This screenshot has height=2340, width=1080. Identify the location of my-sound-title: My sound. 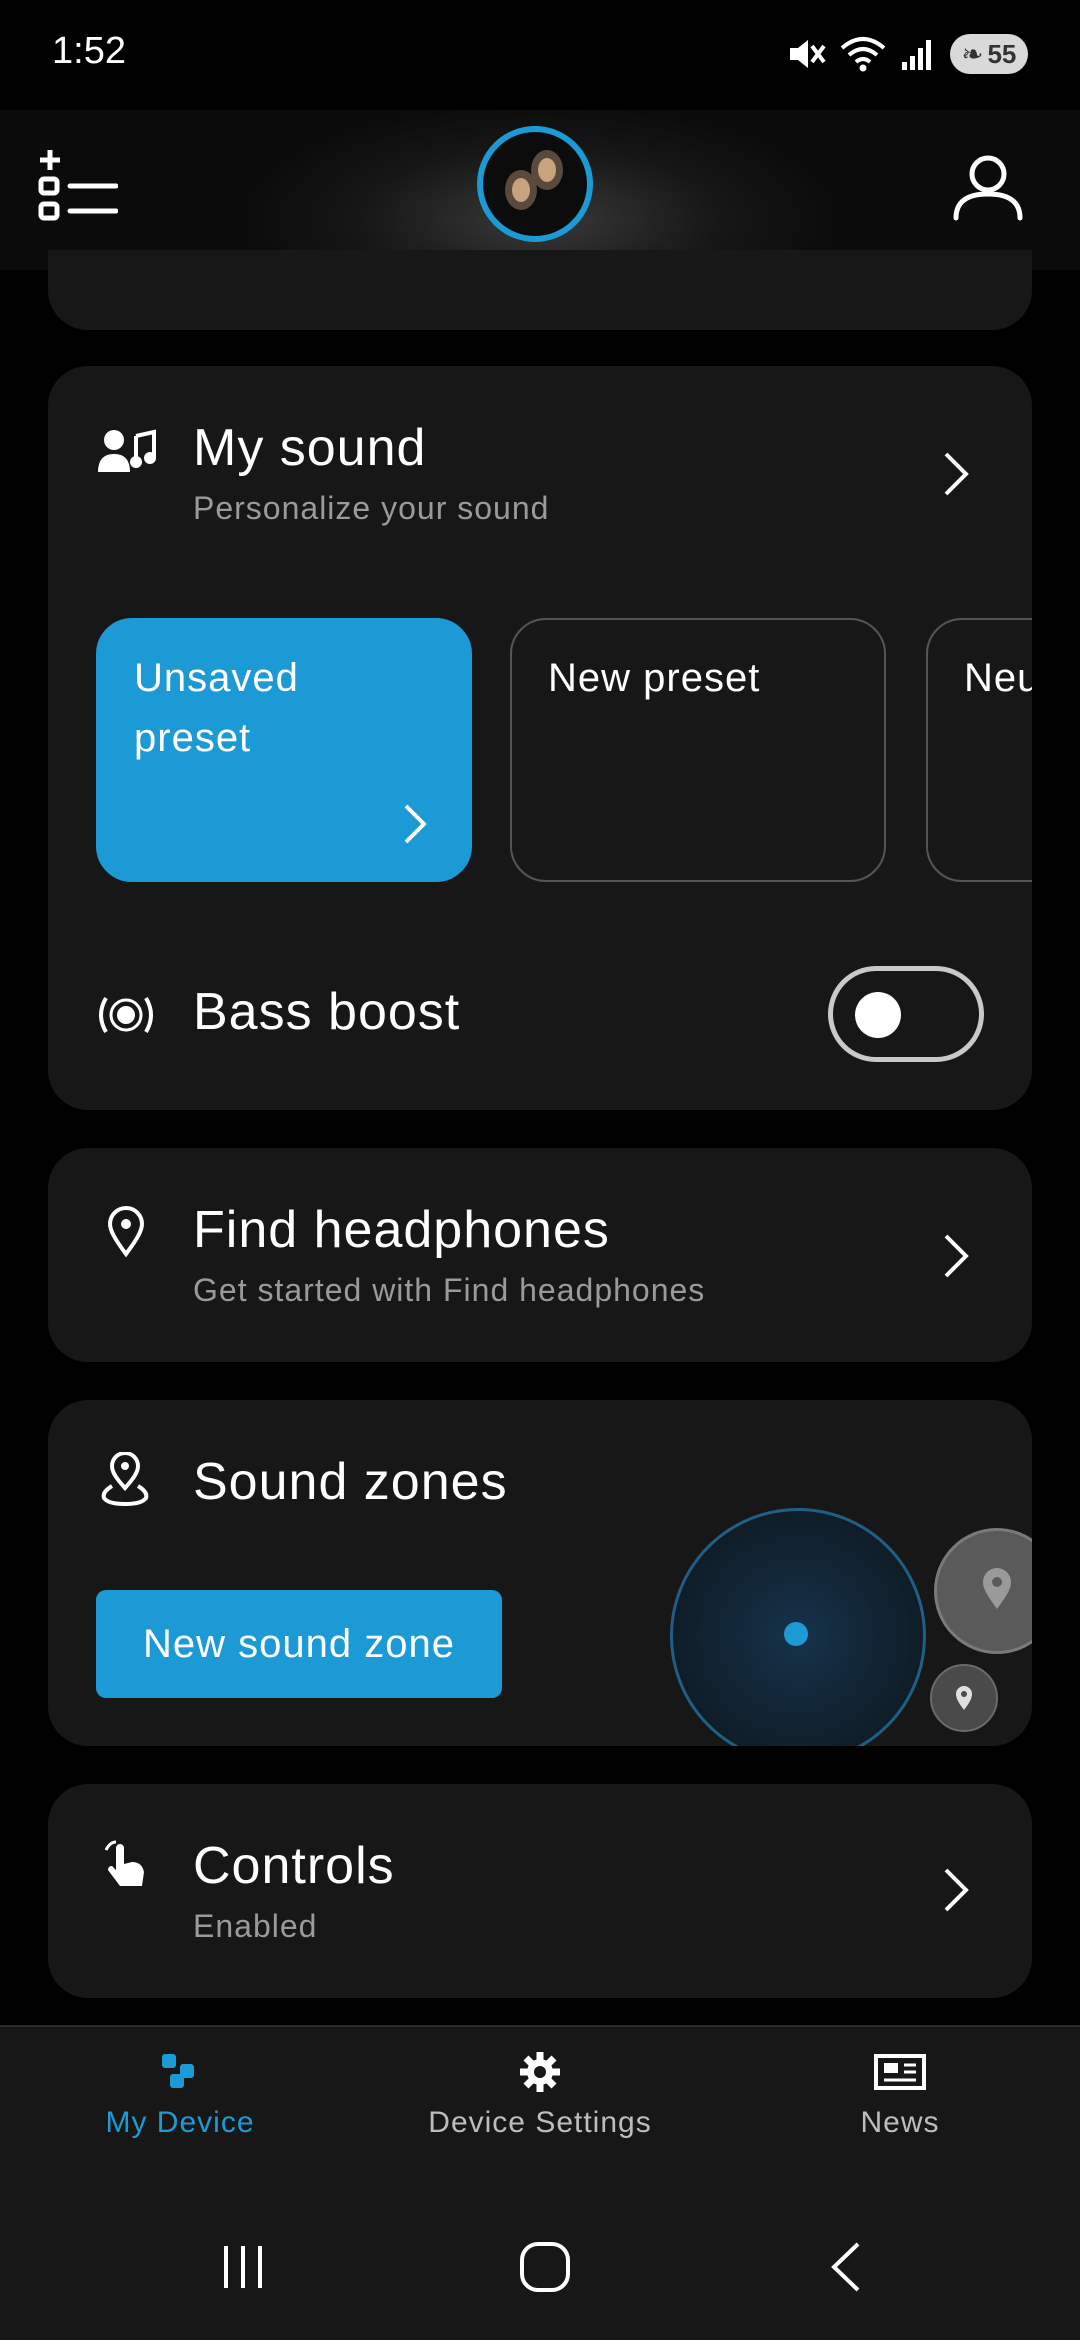
(310, 448).